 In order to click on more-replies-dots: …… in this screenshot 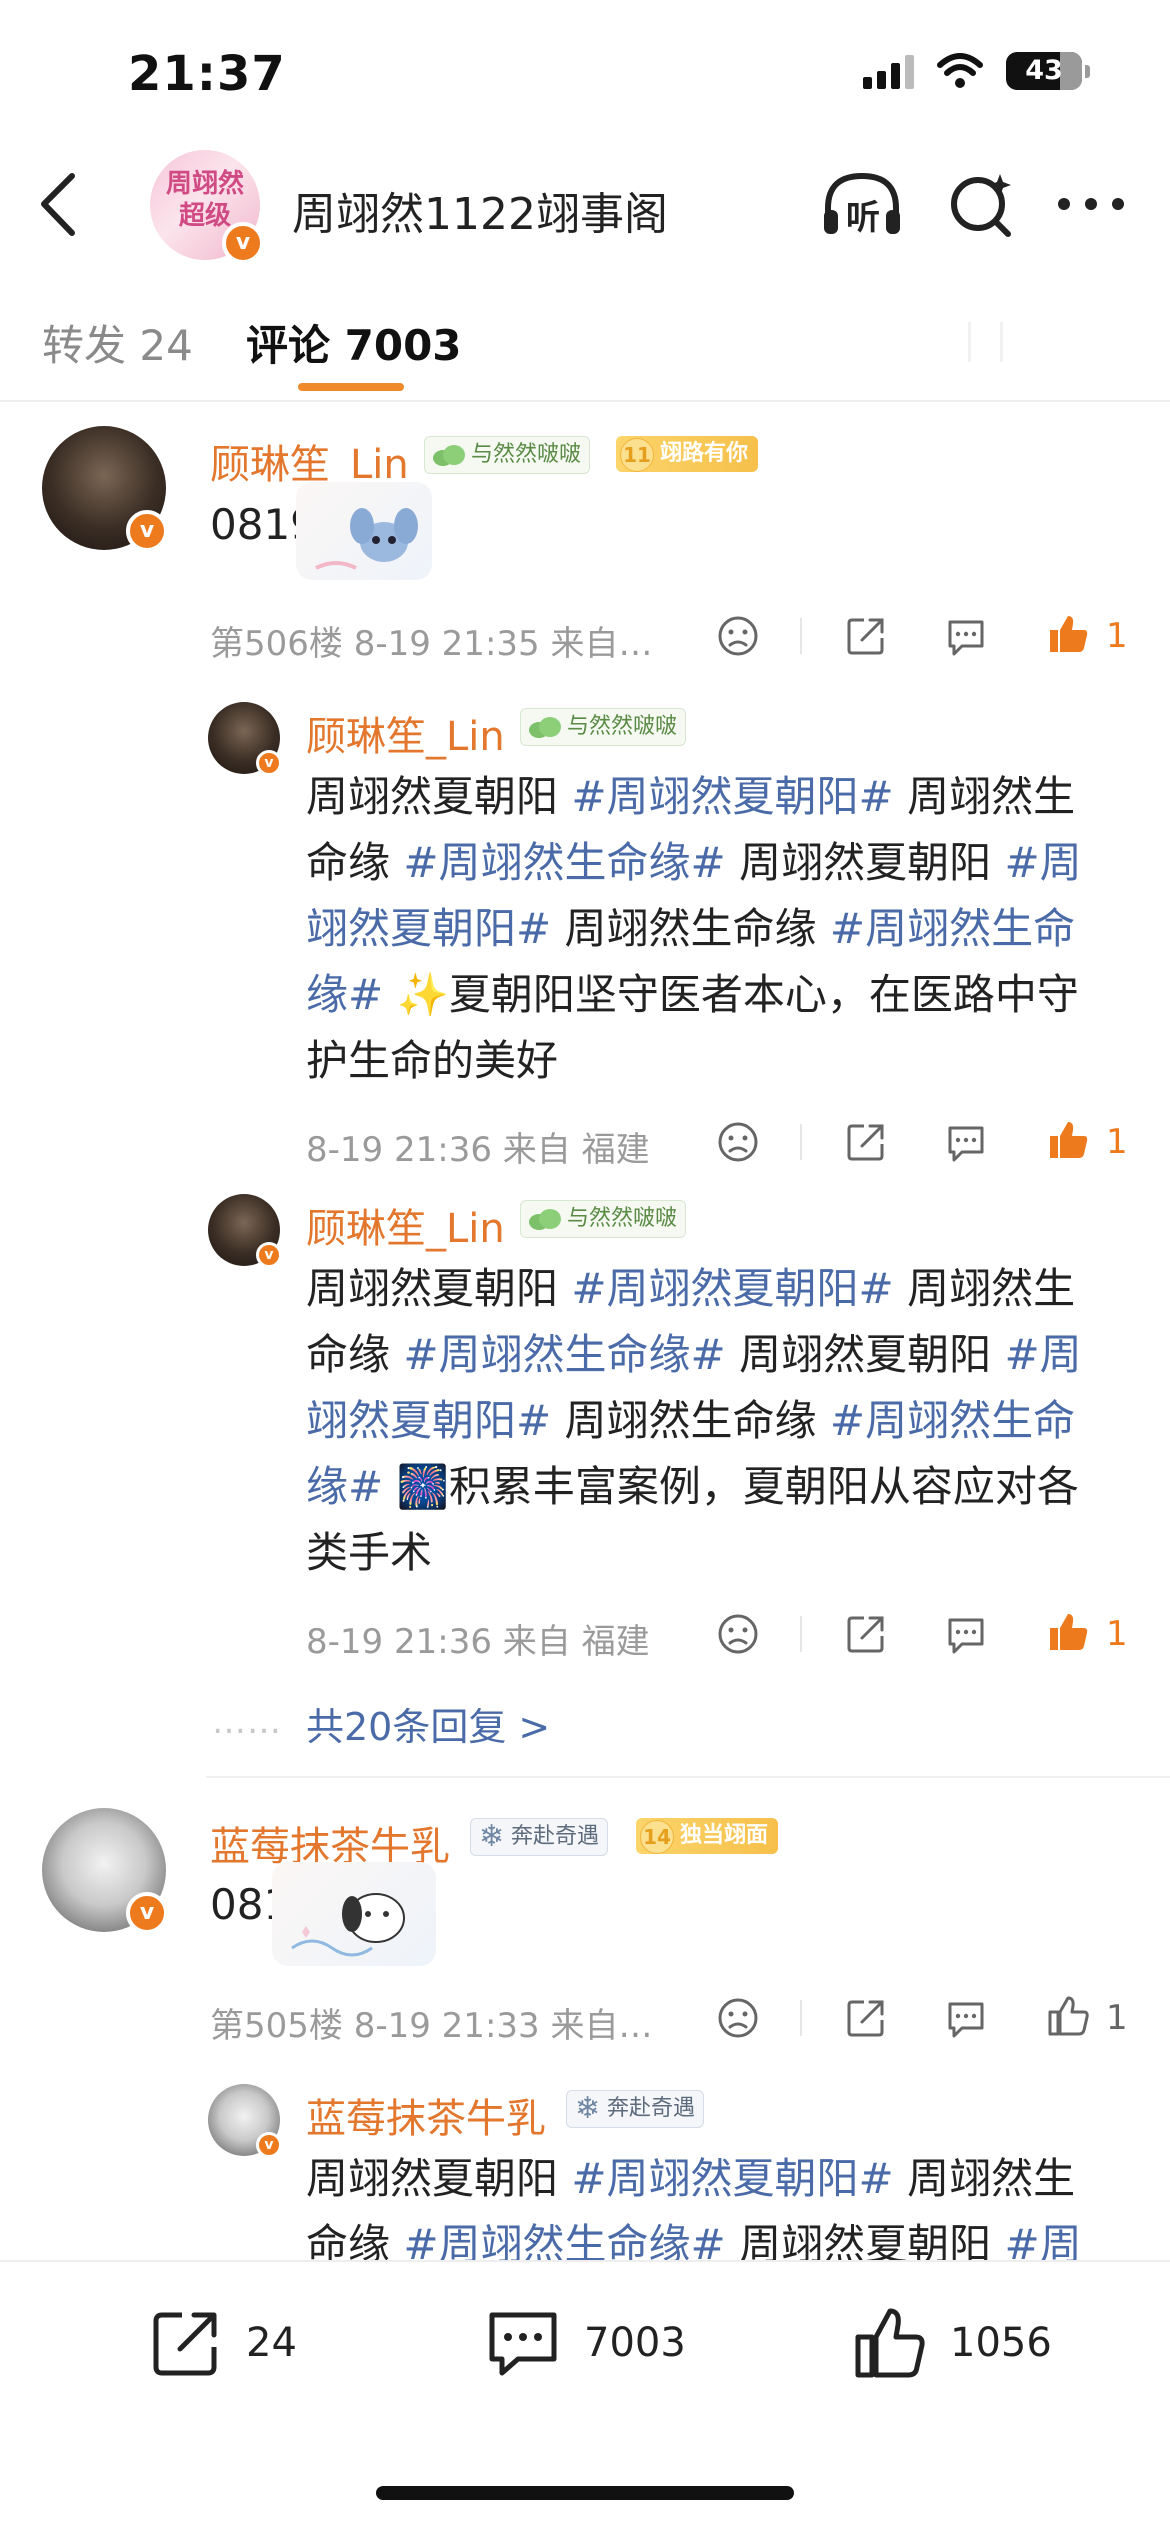, I will do `click(247, 1722)`.